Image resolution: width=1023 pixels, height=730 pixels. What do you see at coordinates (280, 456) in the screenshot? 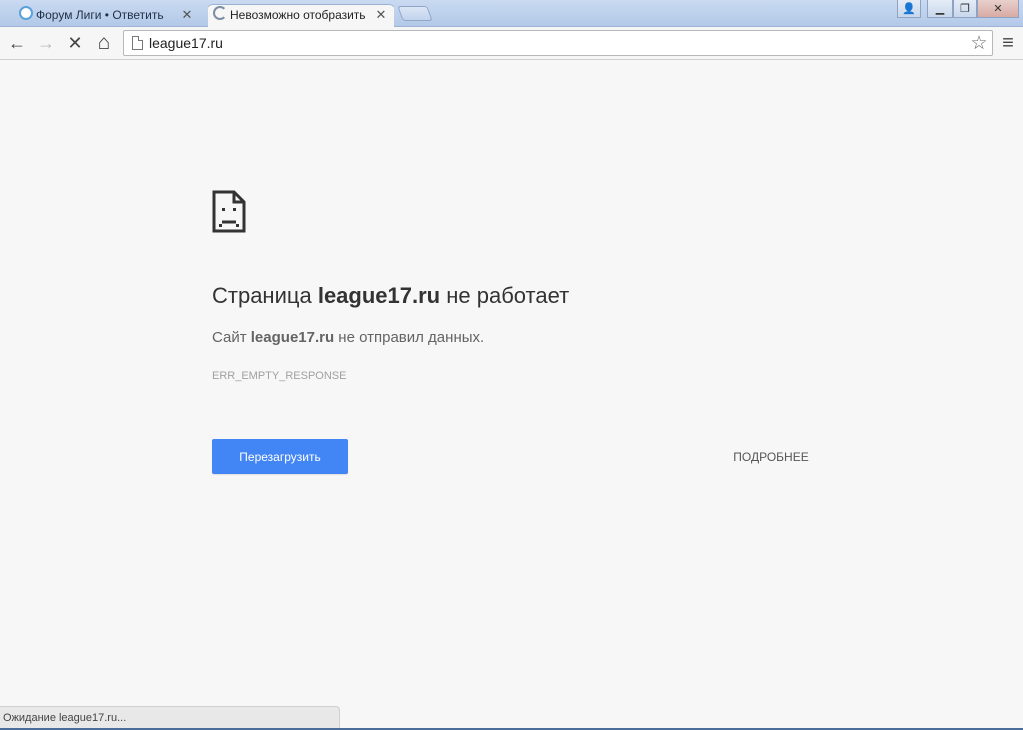
I see `reload-button: Перезагрузить` at bounding box center [280, 456].